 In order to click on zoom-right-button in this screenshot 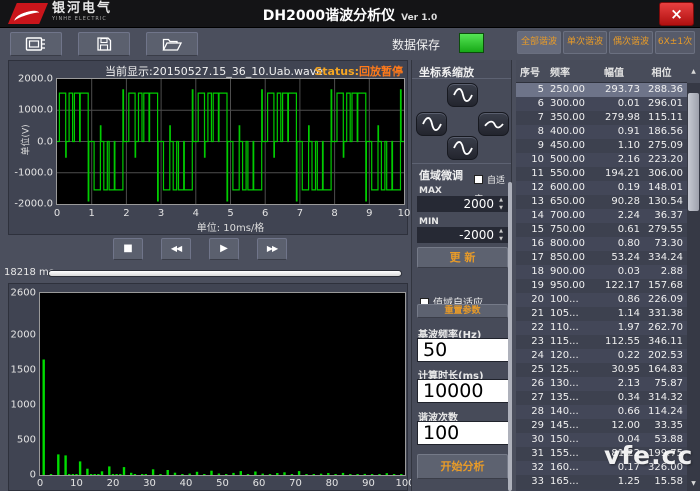, I will do `click(493, 124)`.